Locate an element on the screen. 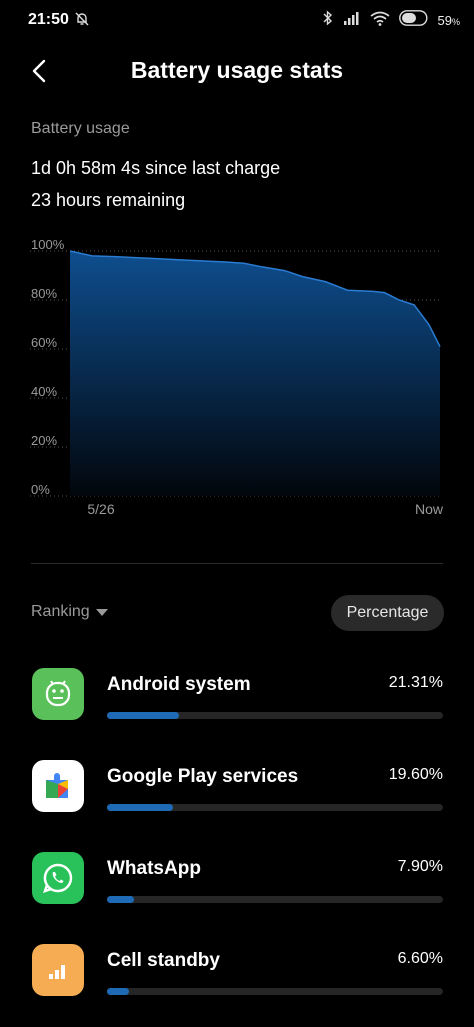 The height and width of the screenshot is (1027, 474). android-icon is located at coordinates (58, 694).